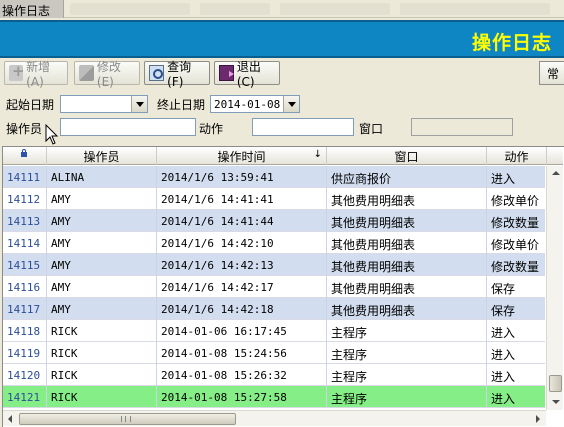 The width and height of the screenshot is (564, 427). I want to click on table-row: 14114 AMY 2014/1/6 14:42:10 其他费用明细表 修改单价, so click(275, 243).